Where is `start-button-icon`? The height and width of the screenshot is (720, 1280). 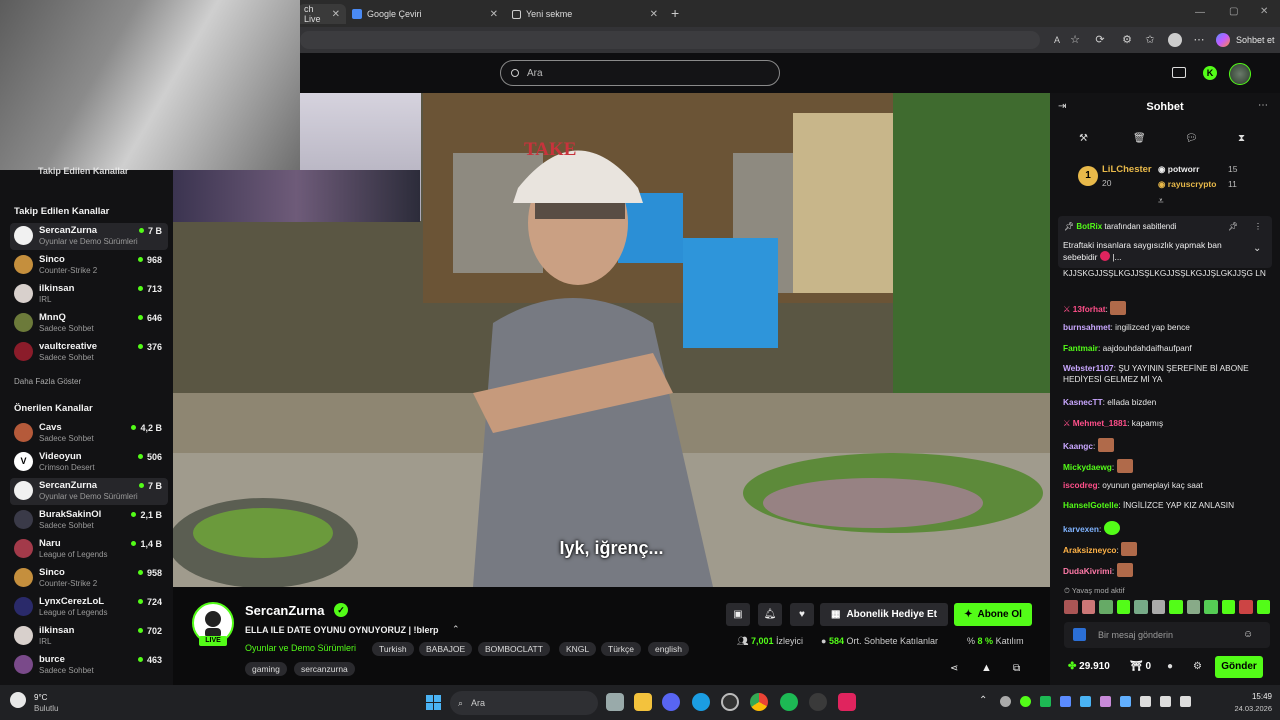 start-button-icon is located at coordinates (433, 702).